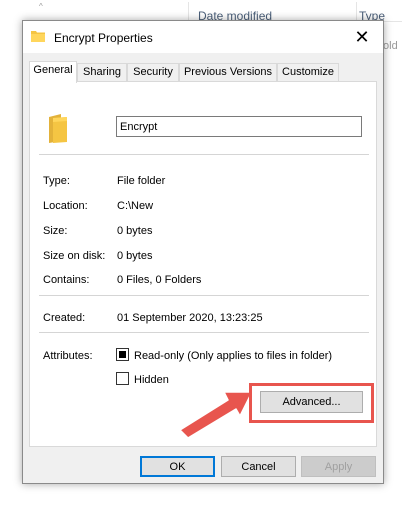  Describe the element at coordinates (74, 256) in the screenshot. I see `size-on-disk-label: Size on disk:` at that location.